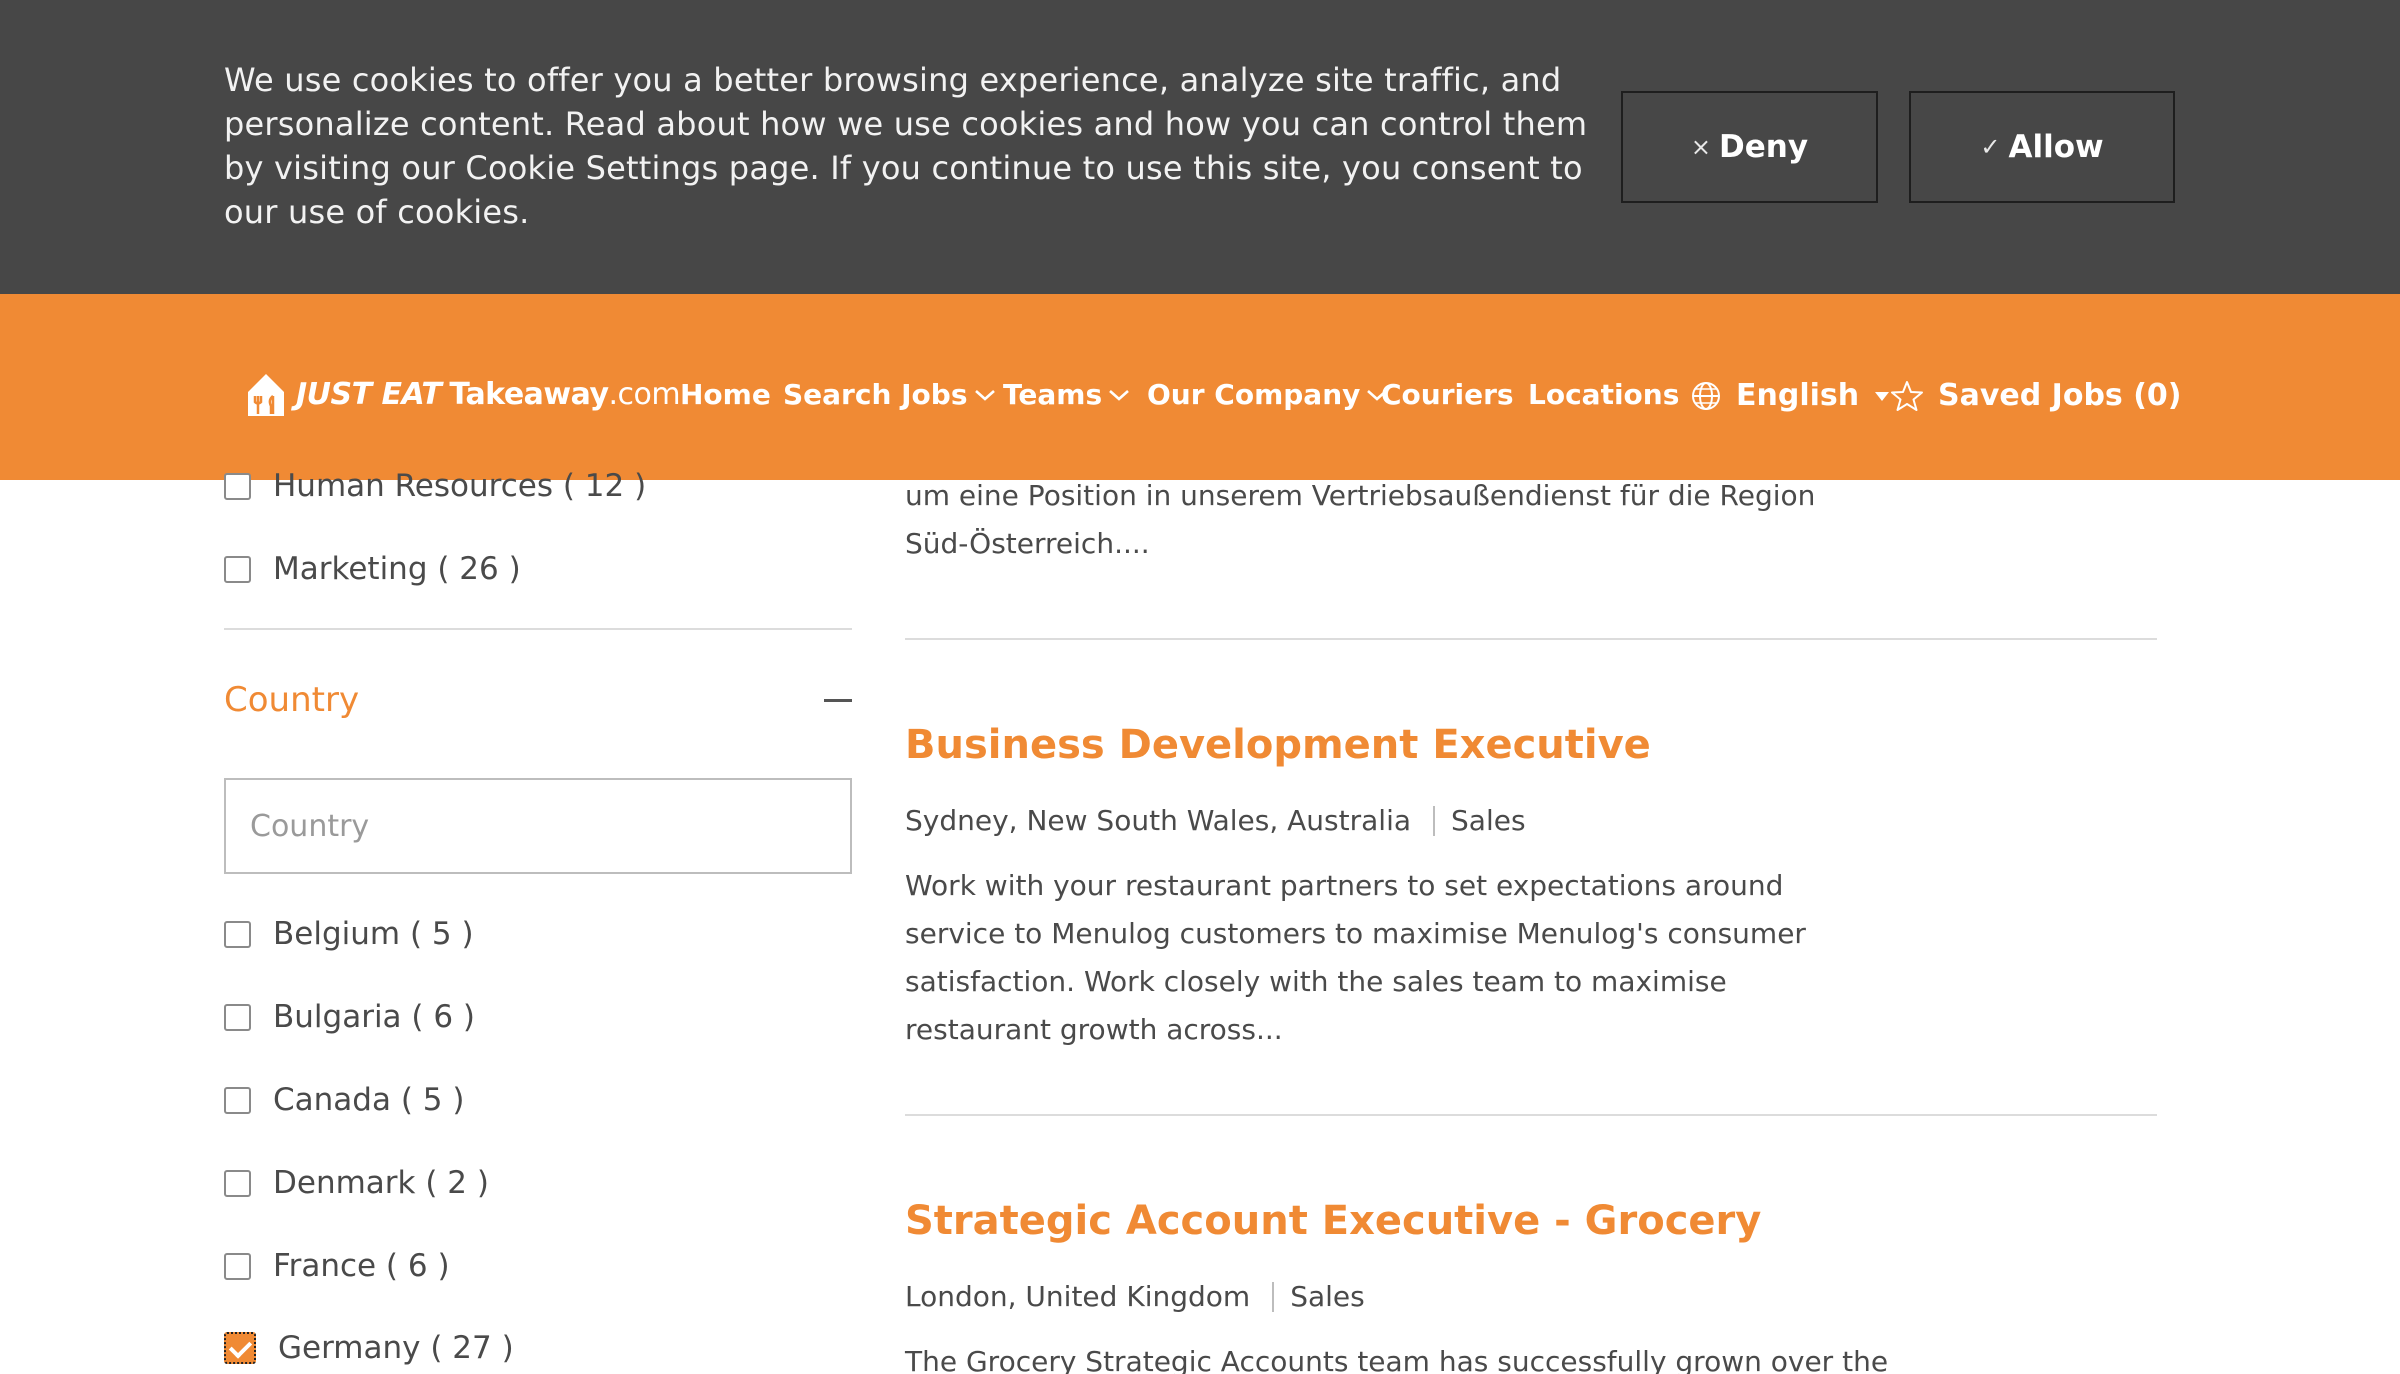 The width and height of the screenshot is (2400, 1374). What do you see at coordinates (1158, 820) in the screenshot?
I see `job-location: Sydney, New South Wales, Australia` at bounding box center [1158, 820].